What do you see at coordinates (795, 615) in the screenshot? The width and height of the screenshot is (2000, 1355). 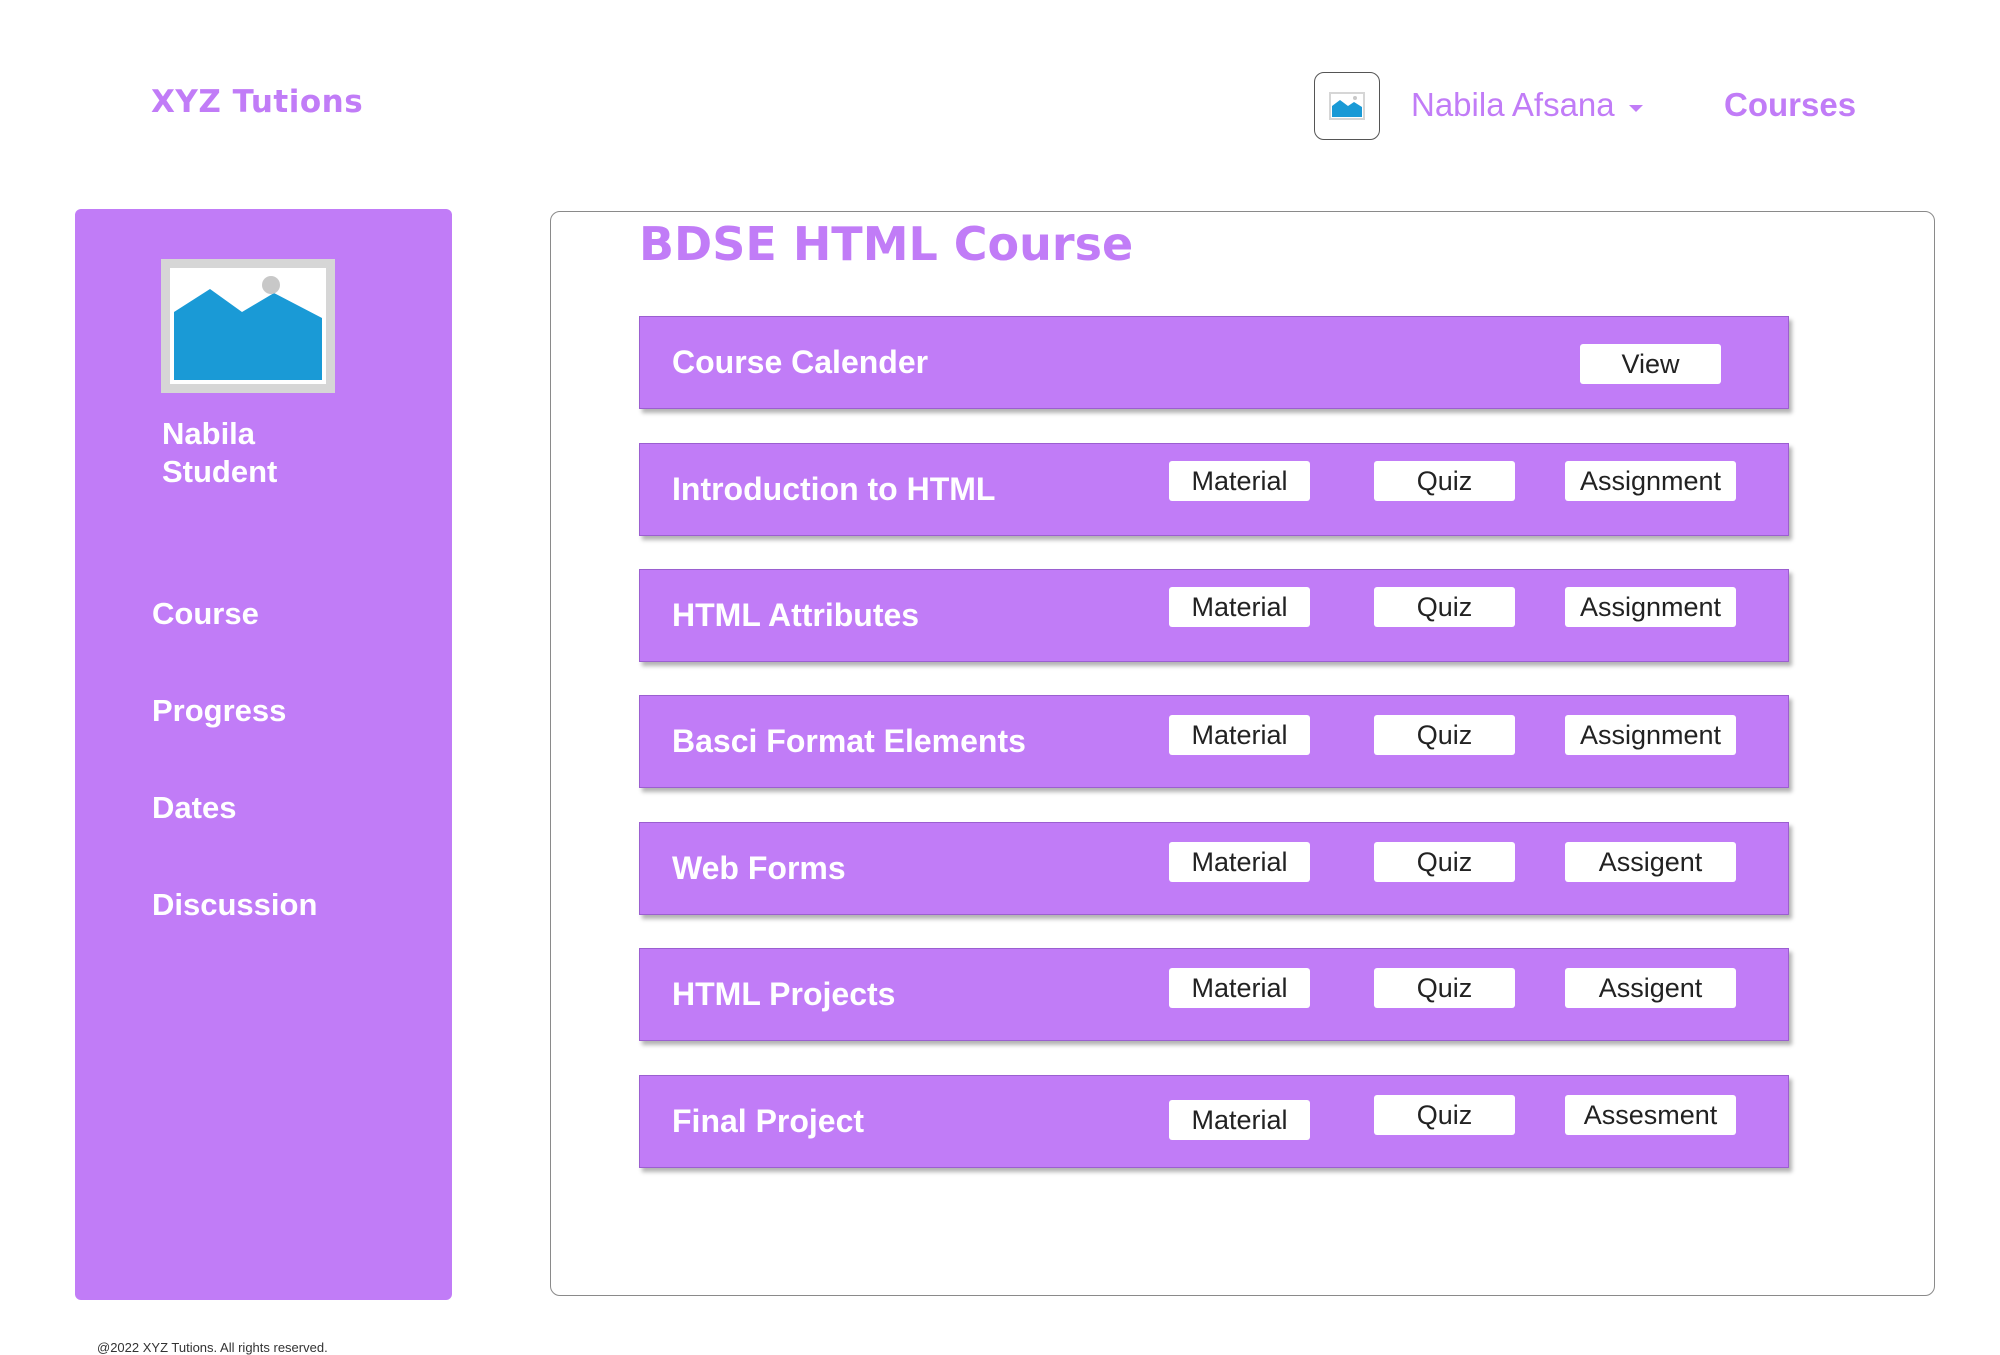 I see `row-title: HTML Attributes` at bounding box center [795, 615].